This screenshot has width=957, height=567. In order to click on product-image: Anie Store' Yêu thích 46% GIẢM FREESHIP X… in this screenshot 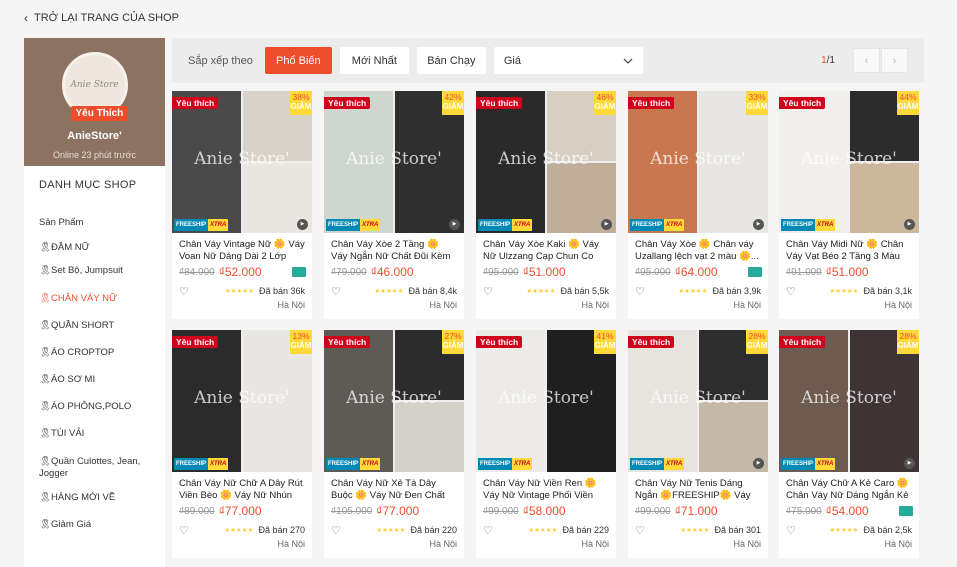, I will do `click(546, 162)`.